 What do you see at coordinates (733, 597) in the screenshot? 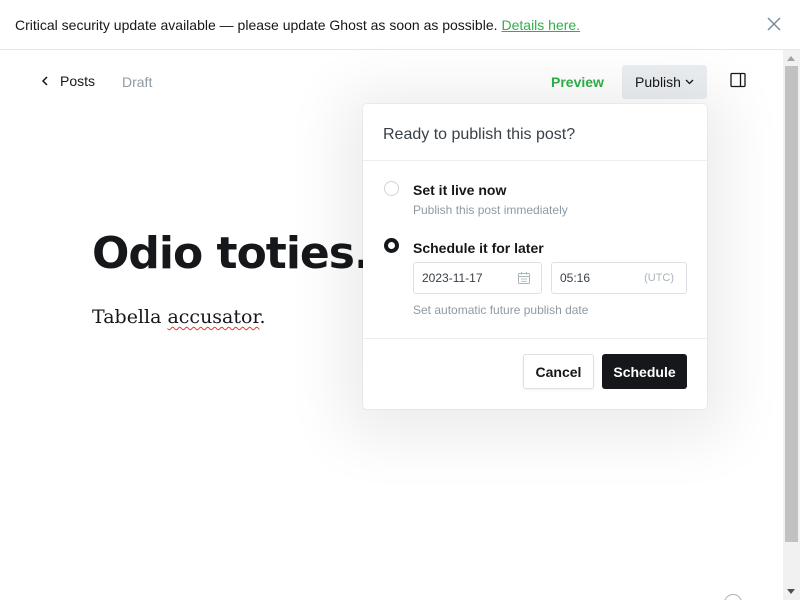
I see `help-icon` at bounding box center [733, 597].